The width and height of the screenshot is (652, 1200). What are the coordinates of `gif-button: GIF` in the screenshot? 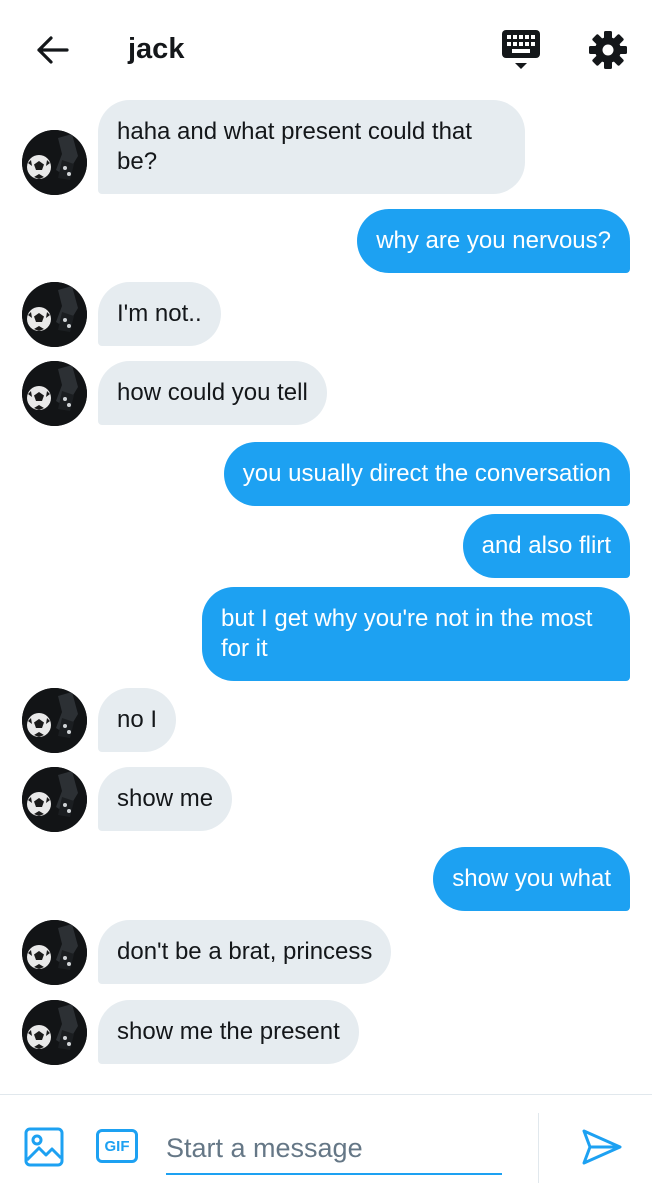 It's located at (117, 1146).